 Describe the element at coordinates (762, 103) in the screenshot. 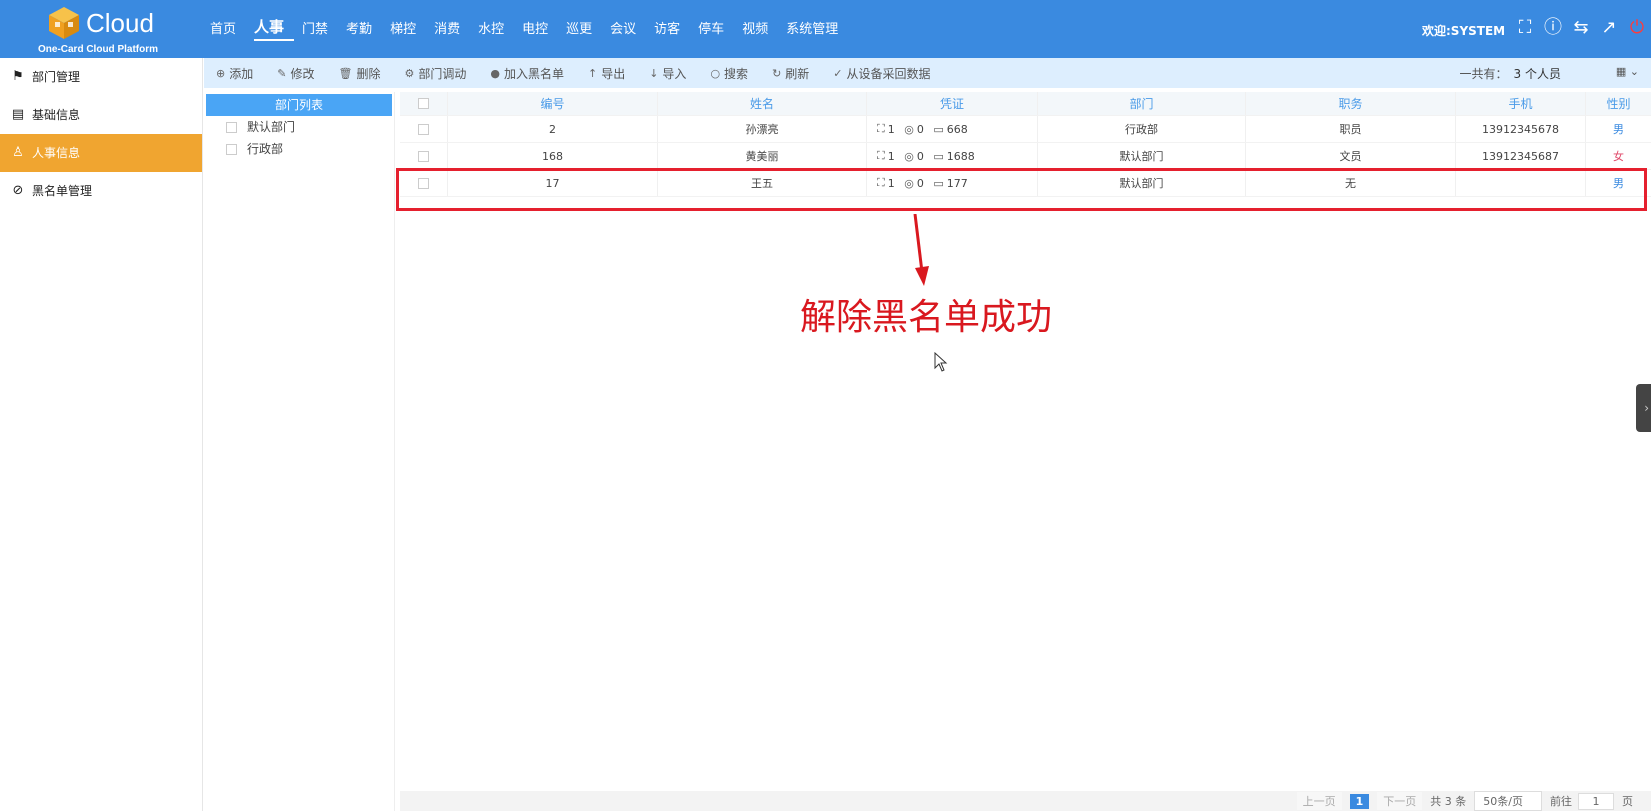

I see `header-name: 姓名` at that location.